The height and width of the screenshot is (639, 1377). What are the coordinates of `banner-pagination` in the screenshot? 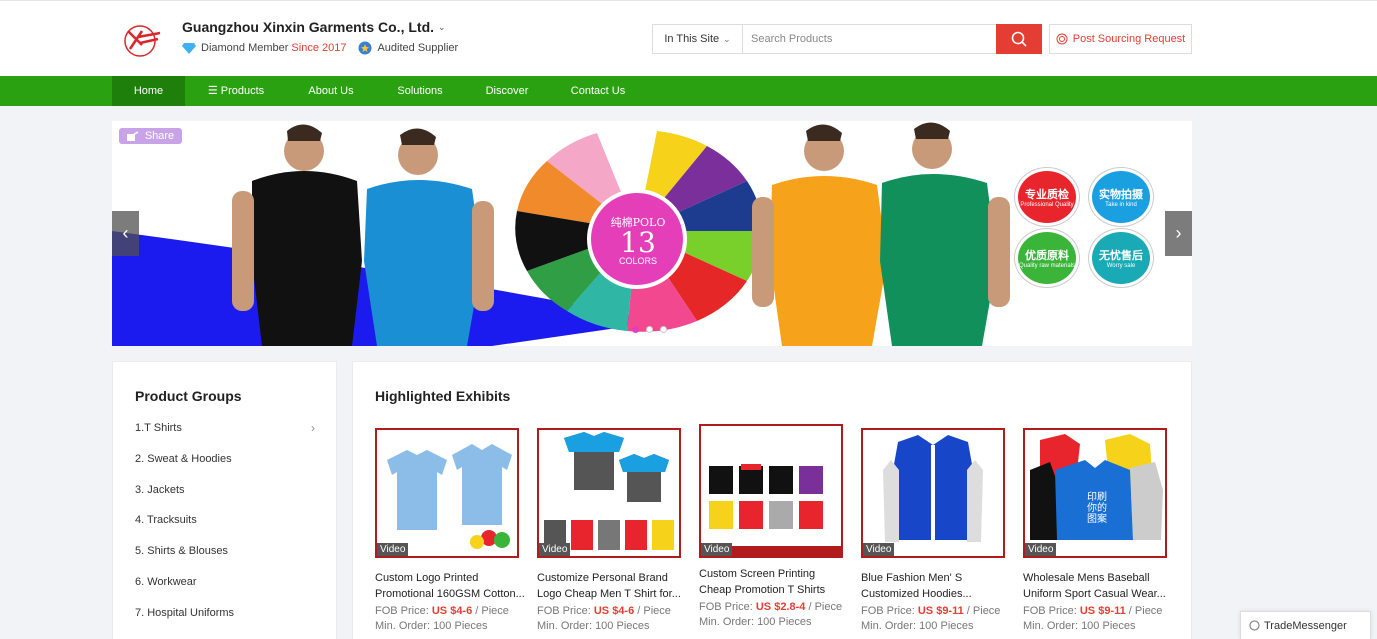 It's located at (649, 329).